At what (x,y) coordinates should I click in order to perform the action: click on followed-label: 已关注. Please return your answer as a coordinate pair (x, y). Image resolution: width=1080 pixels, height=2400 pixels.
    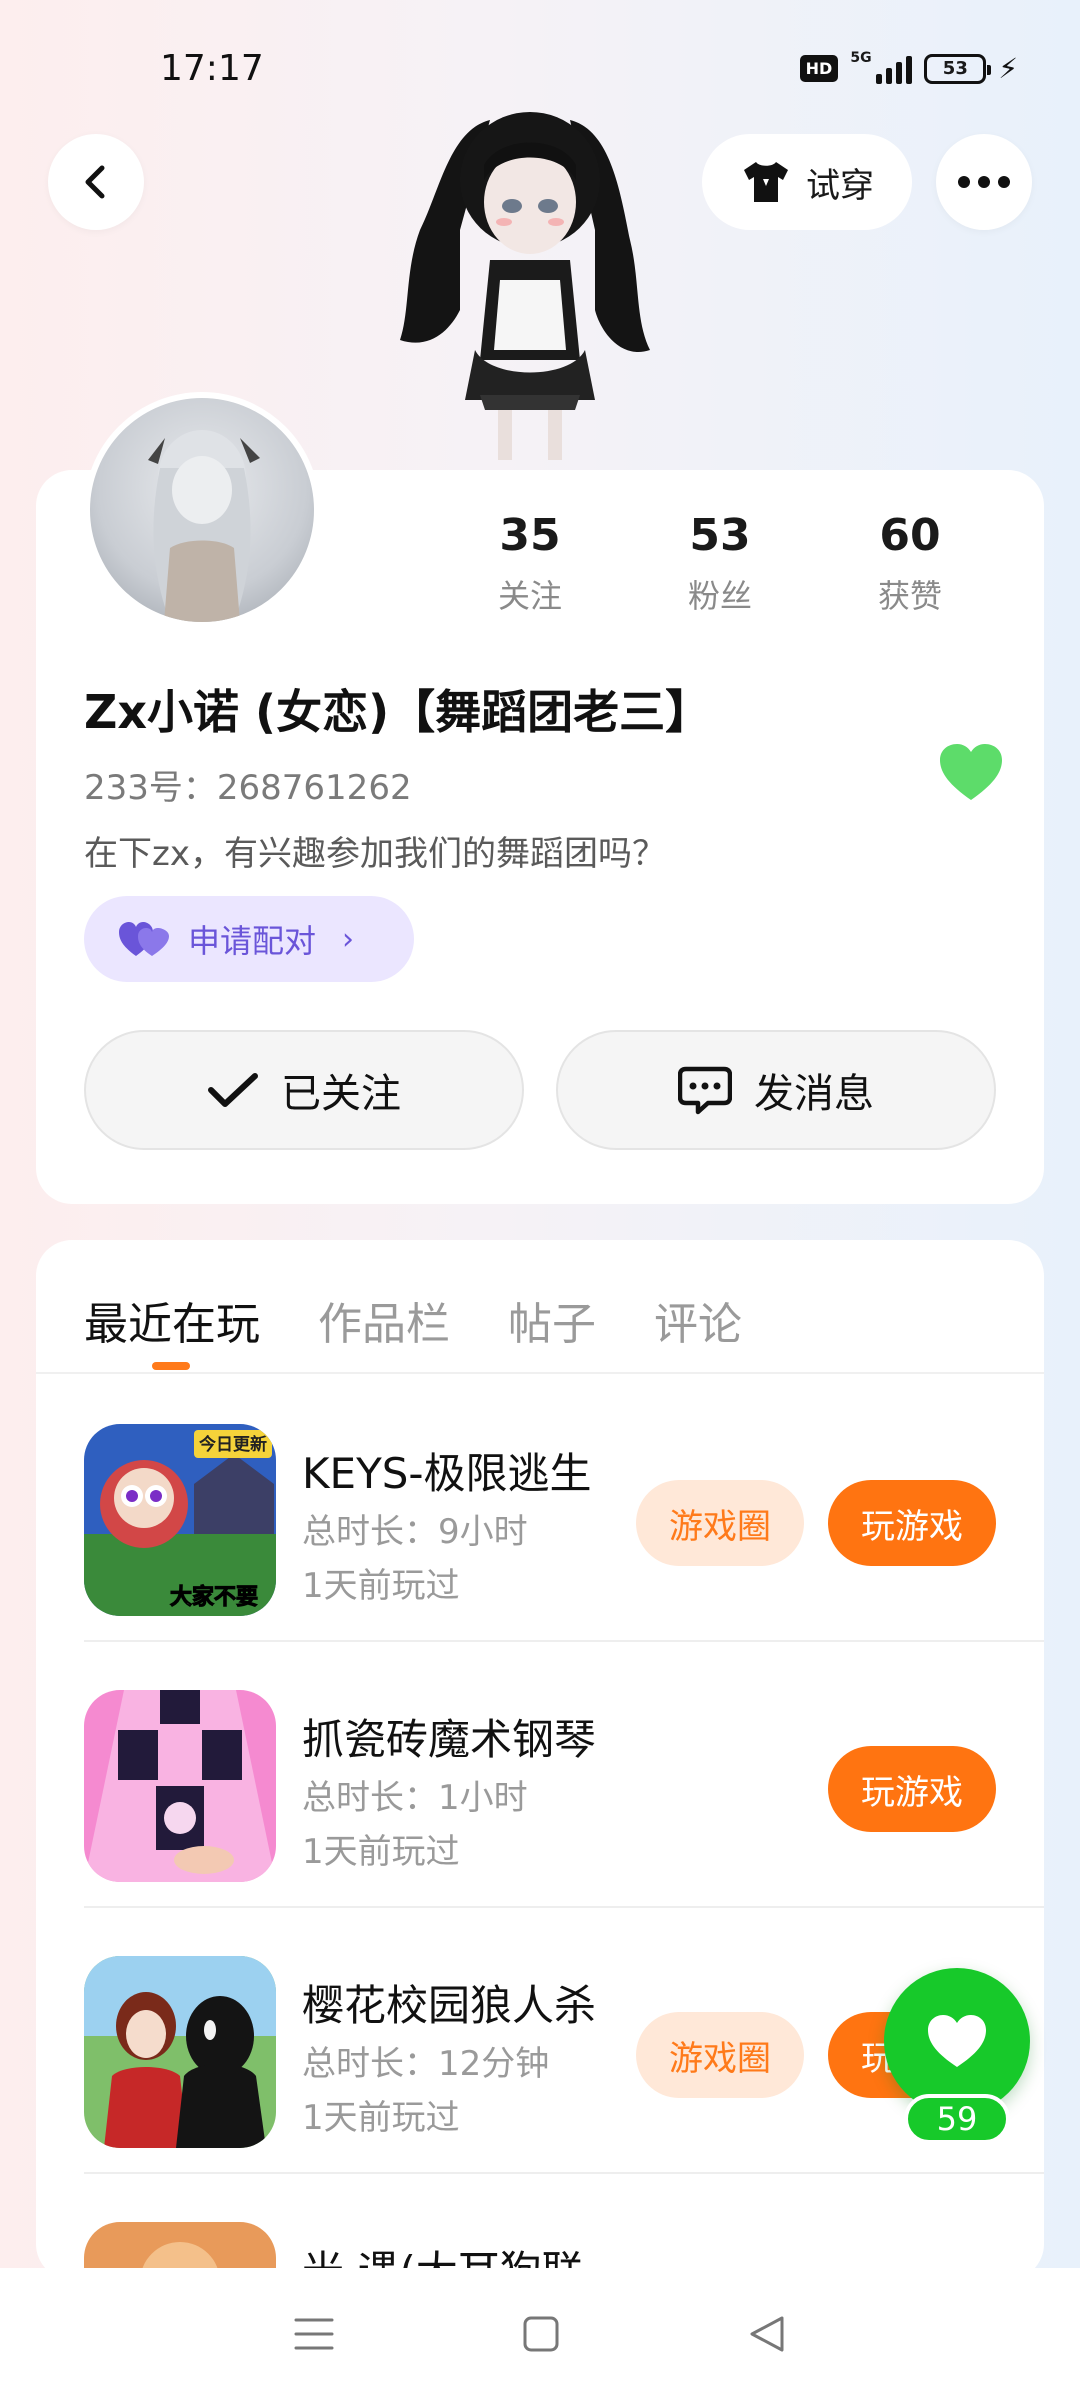
    Looking at the image, I should click on (341, 1094).